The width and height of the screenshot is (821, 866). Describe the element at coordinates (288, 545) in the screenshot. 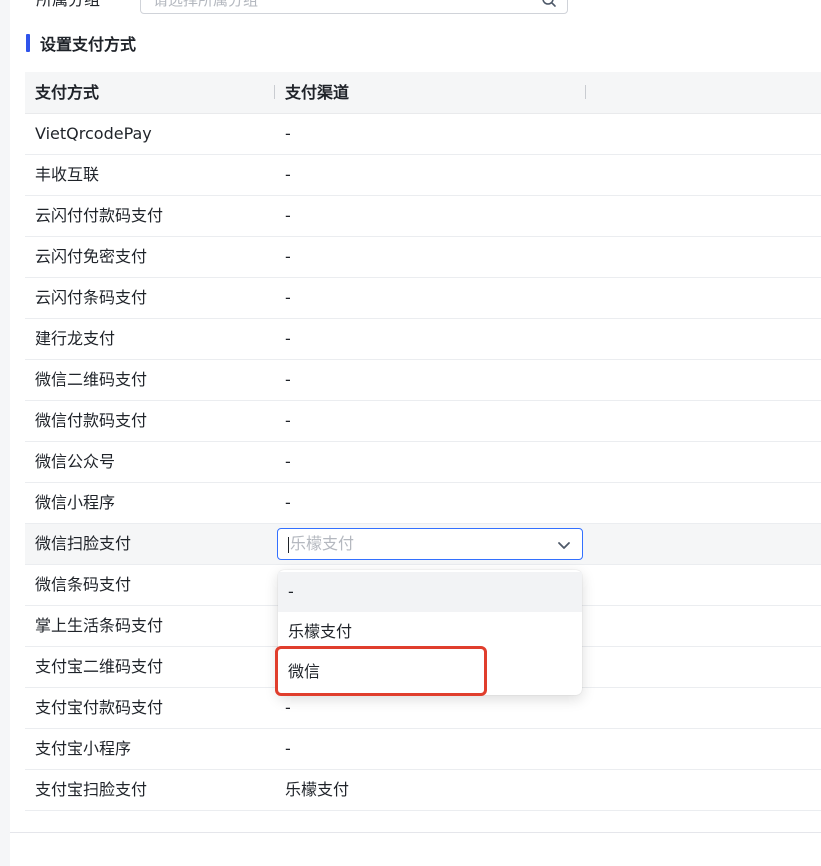

I see `text-cursor` at that location.